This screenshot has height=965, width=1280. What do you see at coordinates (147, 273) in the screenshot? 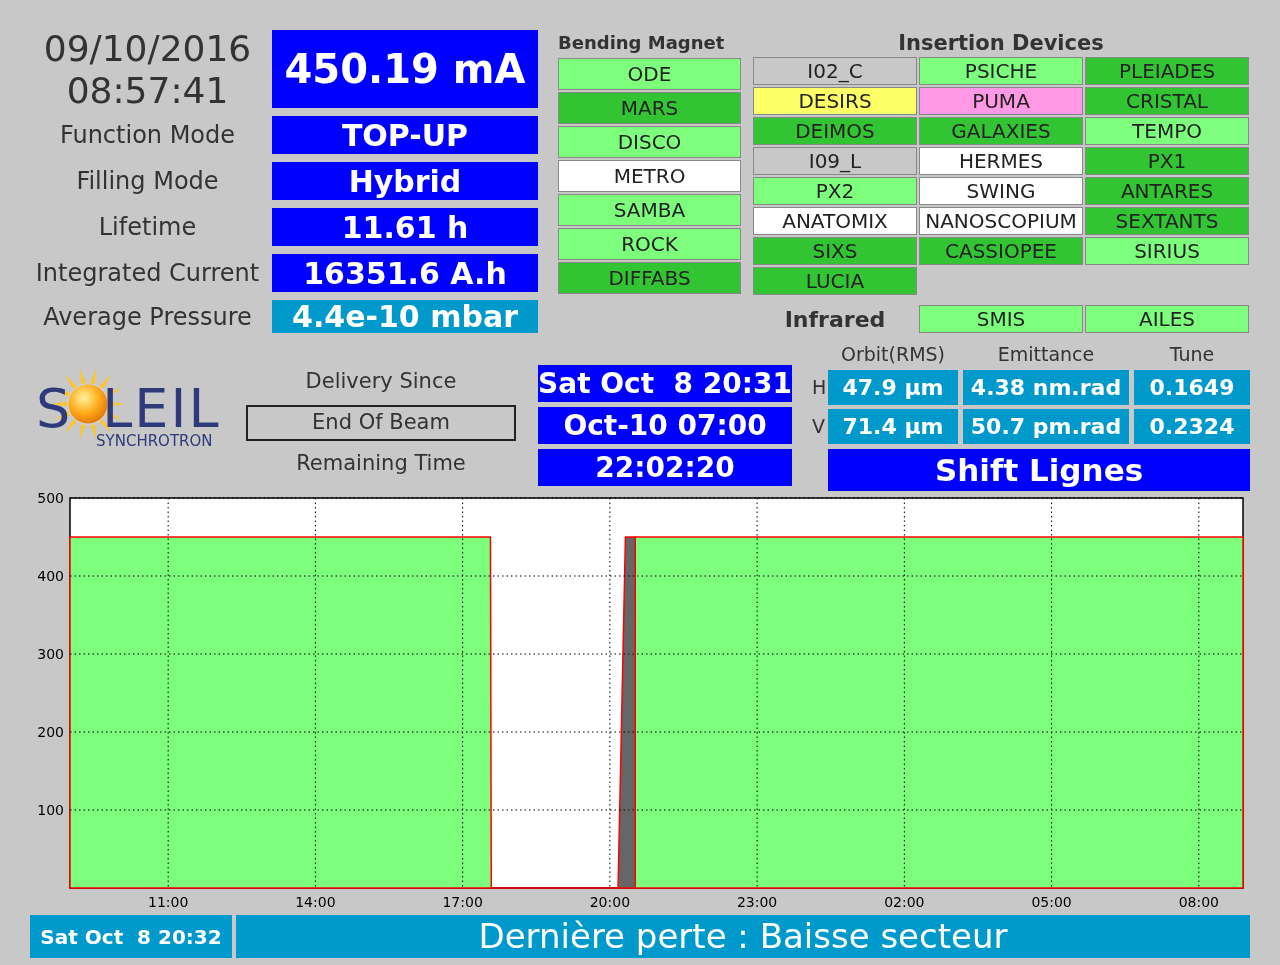
I see `parameter-label: Integrated Current` at bounding box center [147, 273].